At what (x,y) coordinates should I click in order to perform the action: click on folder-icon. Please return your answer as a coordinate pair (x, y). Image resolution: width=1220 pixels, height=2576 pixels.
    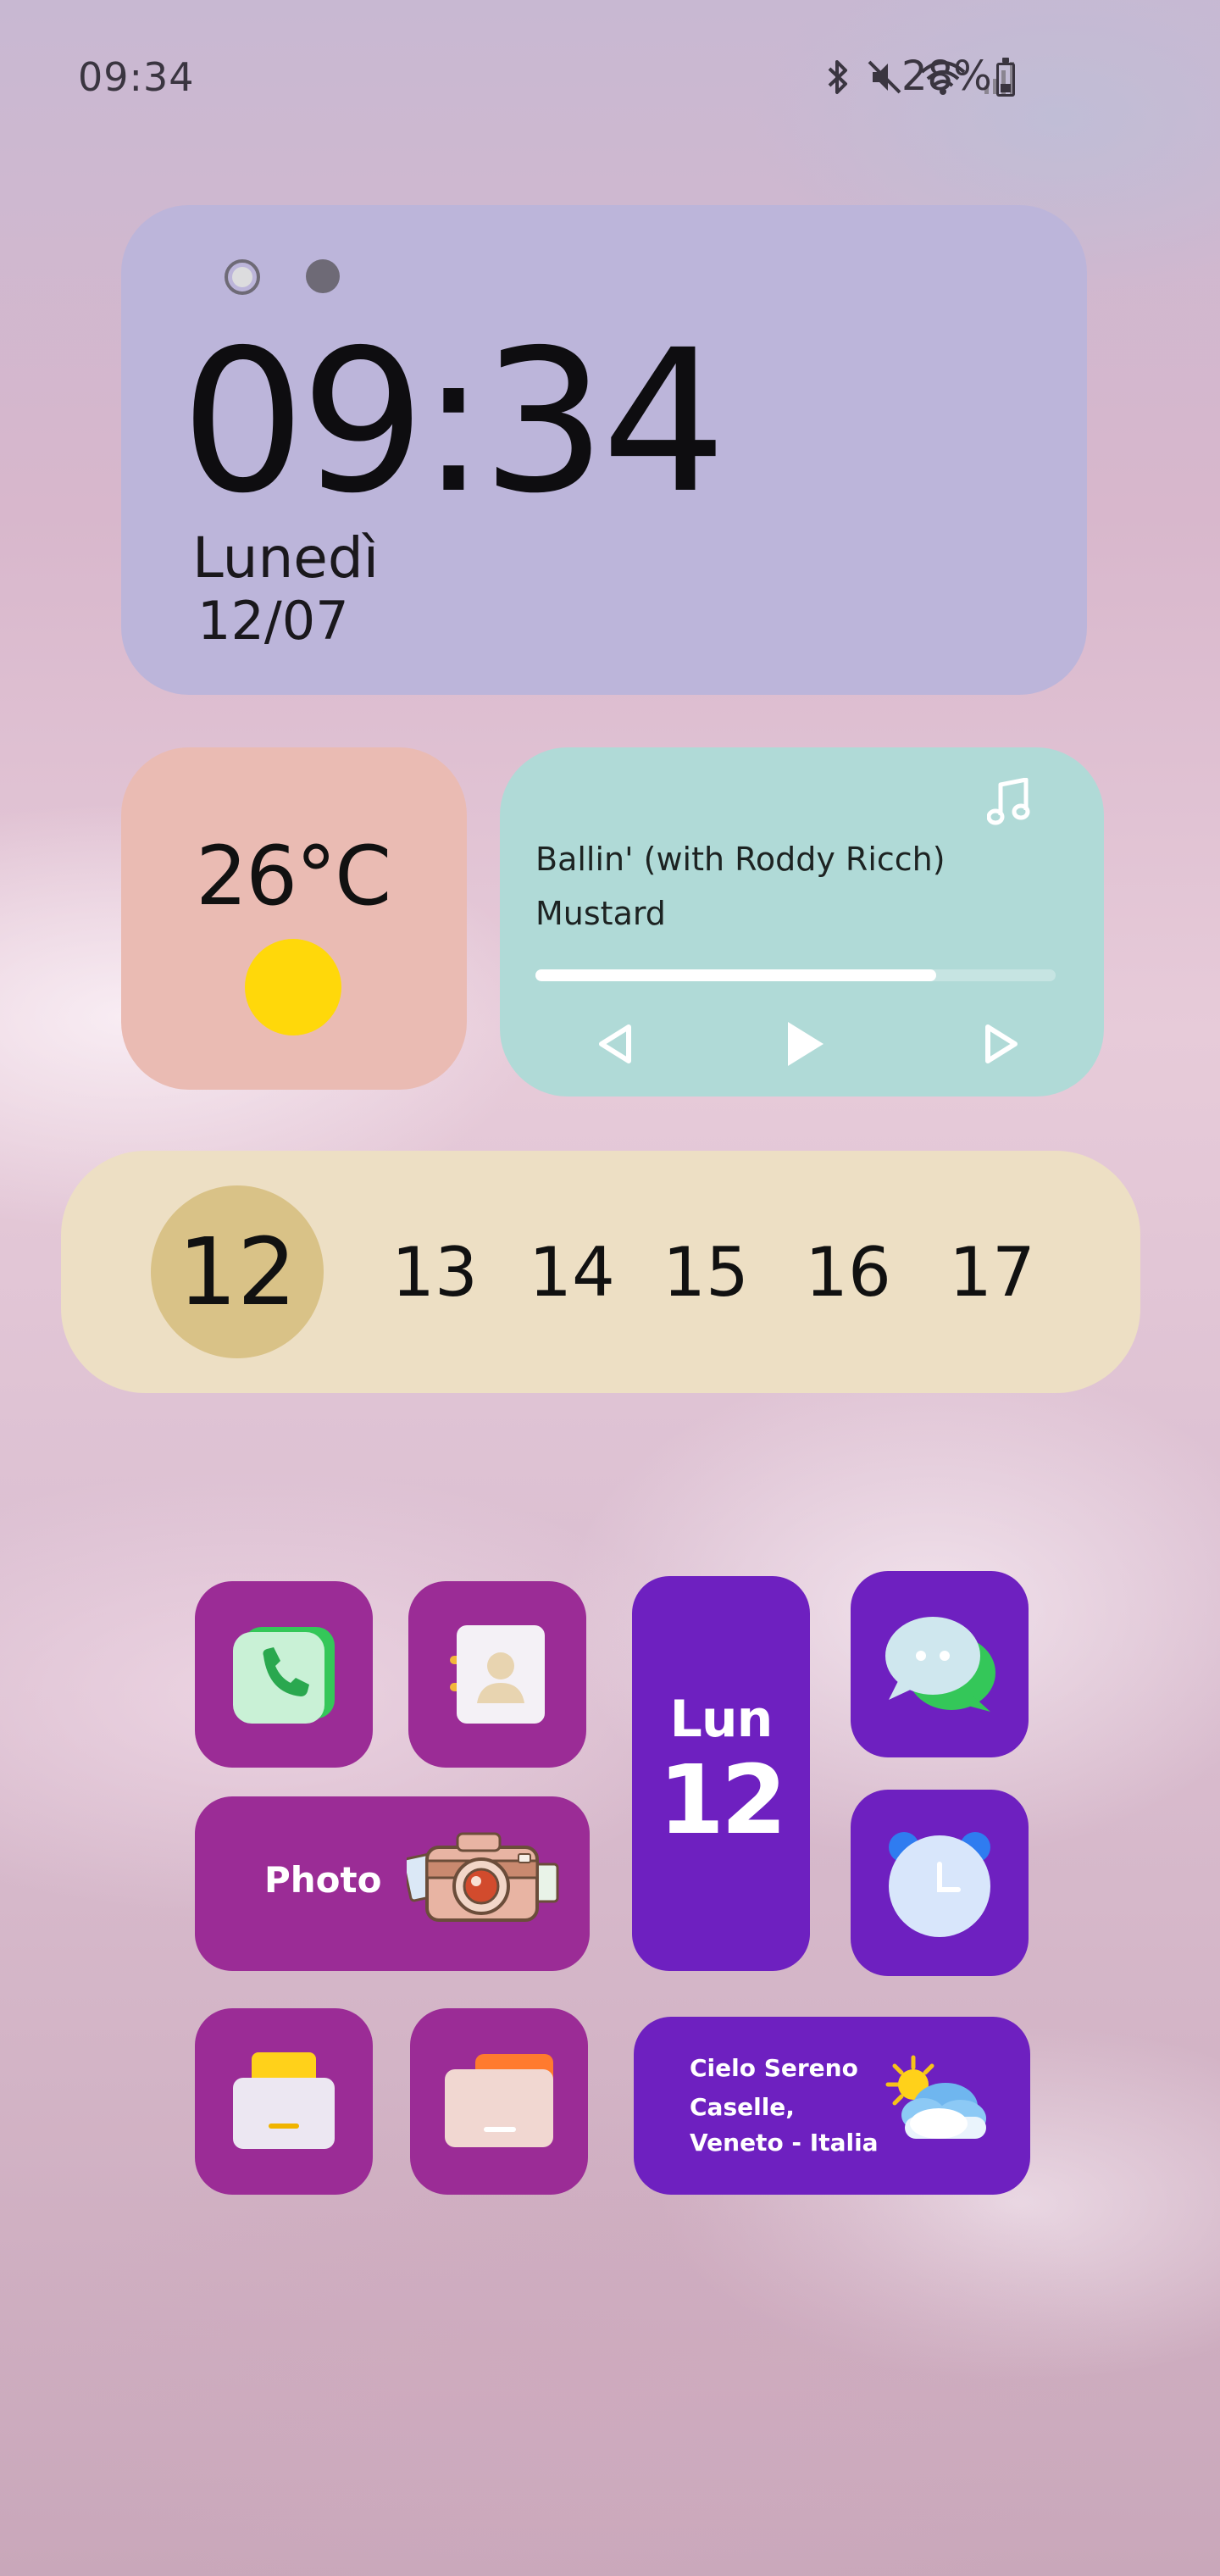
    Looking at the image, I should click on (499, 2100).